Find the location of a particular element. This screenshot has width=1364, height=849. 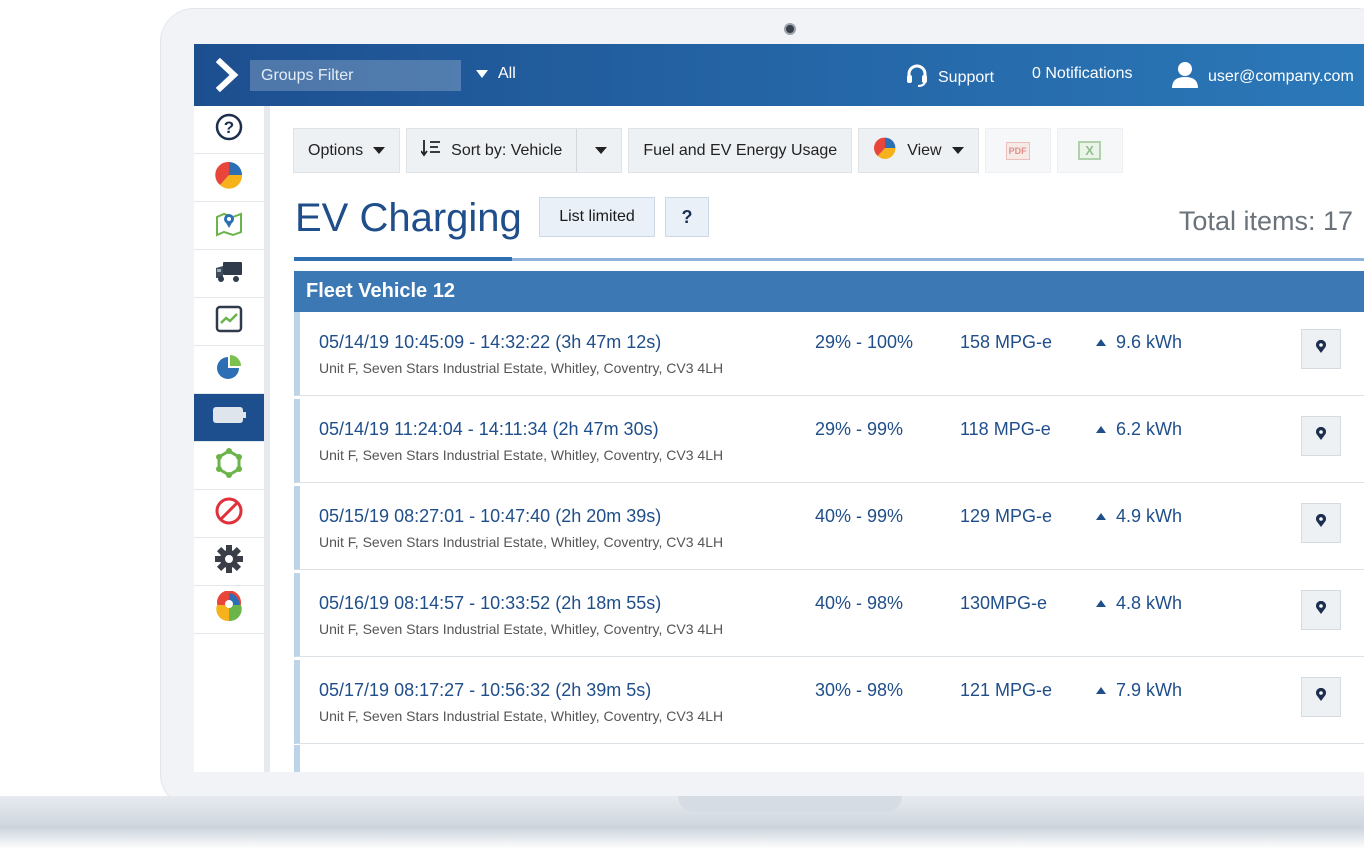

camera-icon is located at coordinates (790, 29).